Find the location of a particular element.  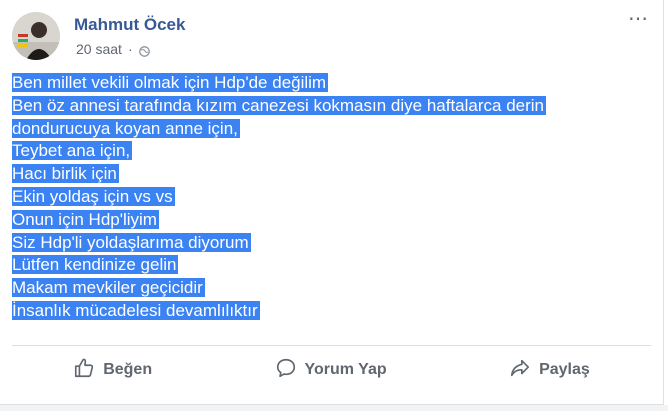

post-meta: 20 saat · is located at coordinates (113, 49).